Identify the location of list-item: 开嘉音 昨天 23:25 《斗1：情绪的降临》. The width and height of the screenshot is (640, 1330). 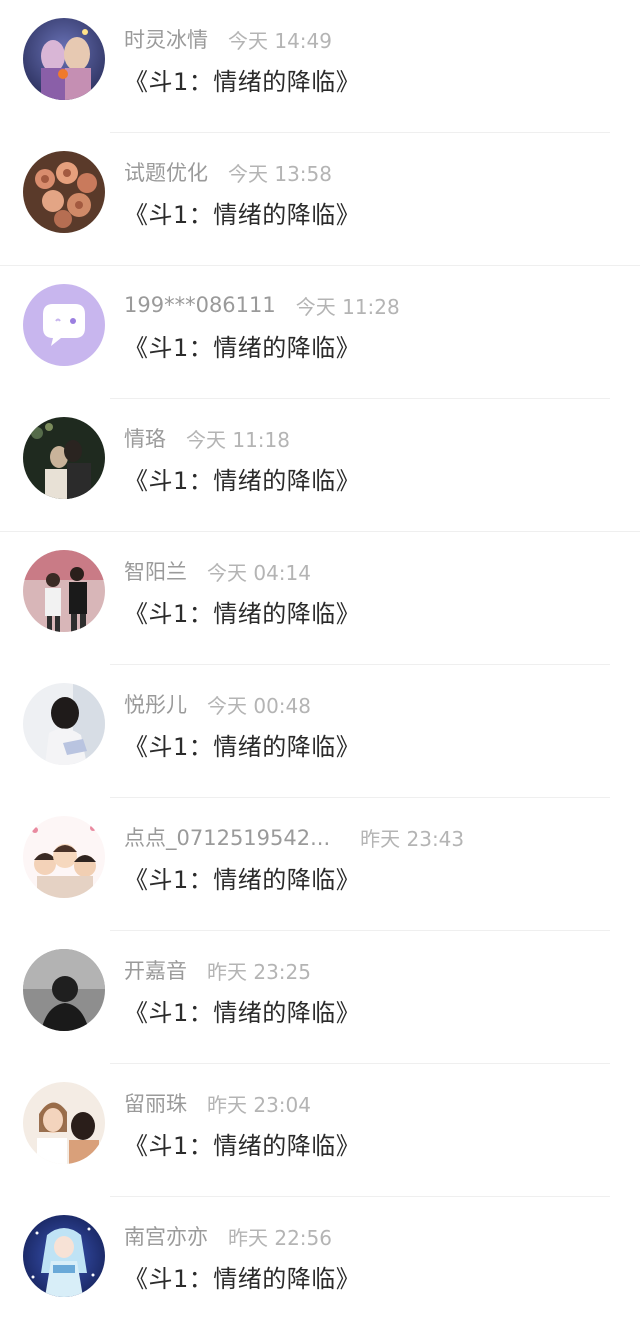
(320, 997).